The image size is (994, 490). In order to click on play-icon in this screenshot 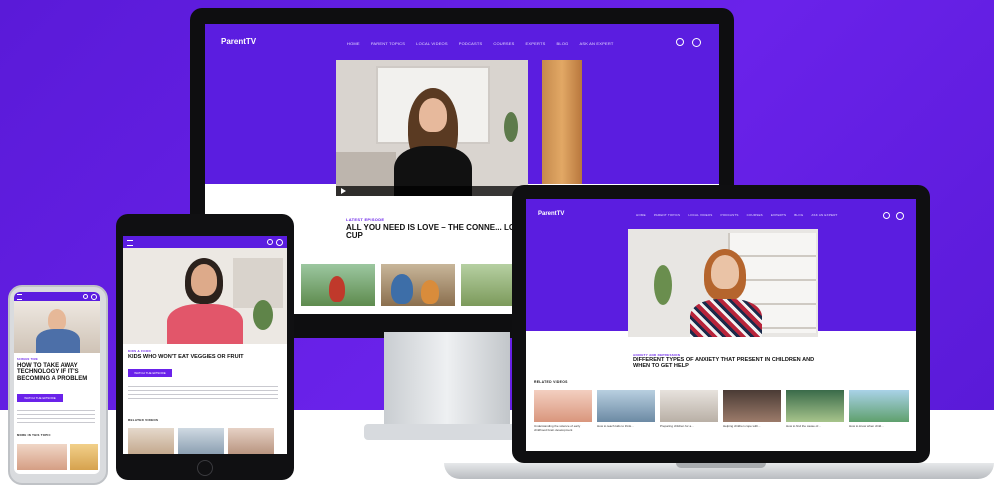, I will do `click(343, 191)`.